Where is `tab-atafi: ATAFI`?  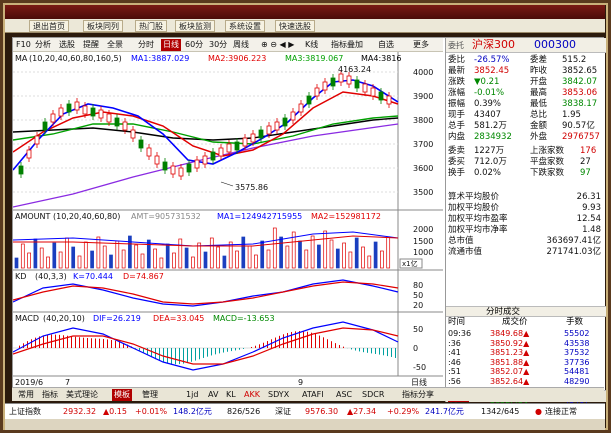
tab-atafi: ATAFI is located at coordinates (313, 395).